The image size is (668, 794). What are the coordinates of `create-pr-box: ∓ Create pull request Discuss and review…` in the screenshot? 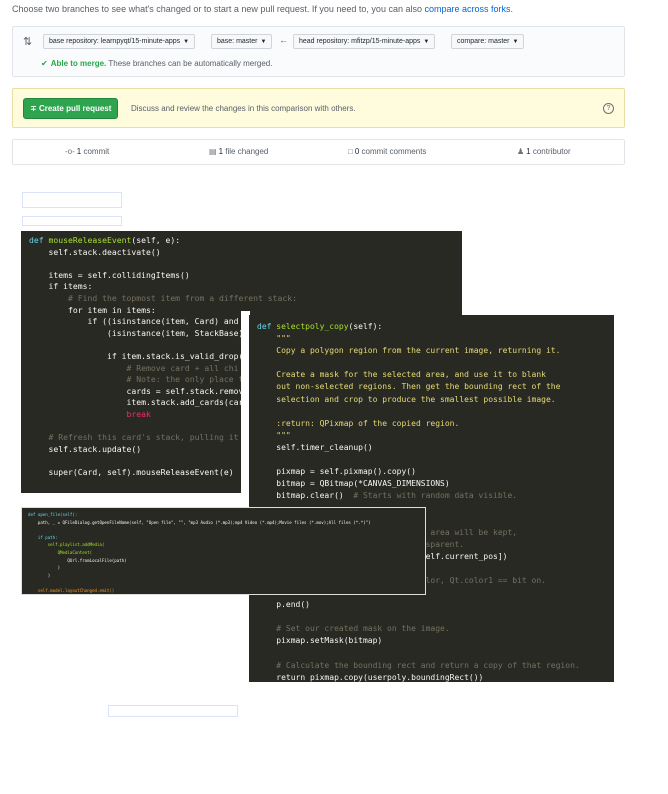 It's located at (318, 108).